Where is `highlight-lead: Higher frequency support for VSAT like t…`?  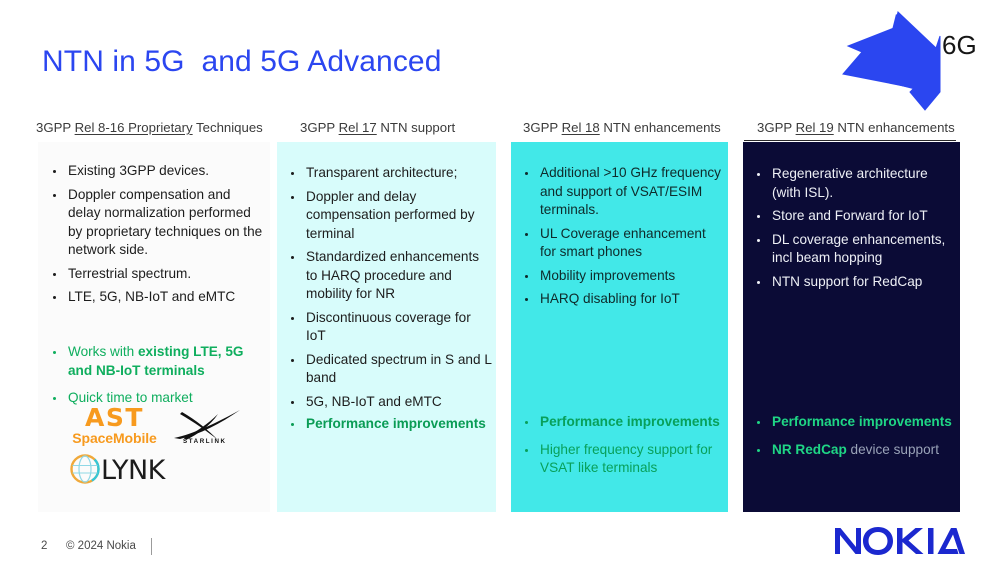
highlight-lead: Higher frequency support for VSAT like t… is located at coordinates (626, 458).